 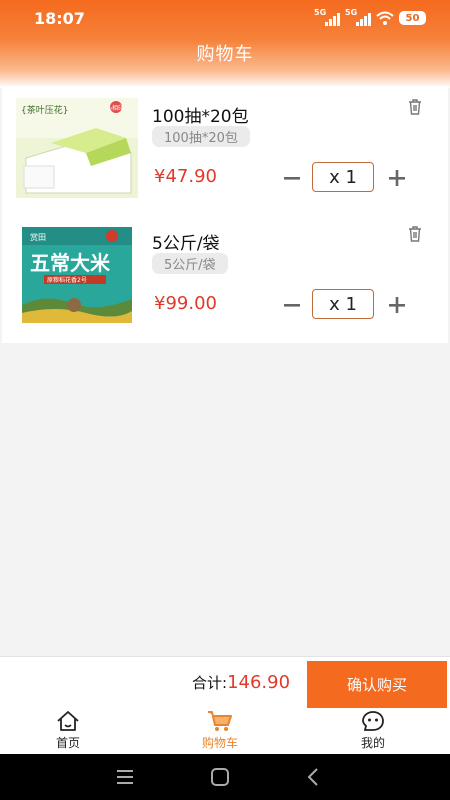 What do you see at coordinates (377, 684) in the screenshot?
I see `confirm-purchase-button: 确认购买` at bounding box center [377, 684].